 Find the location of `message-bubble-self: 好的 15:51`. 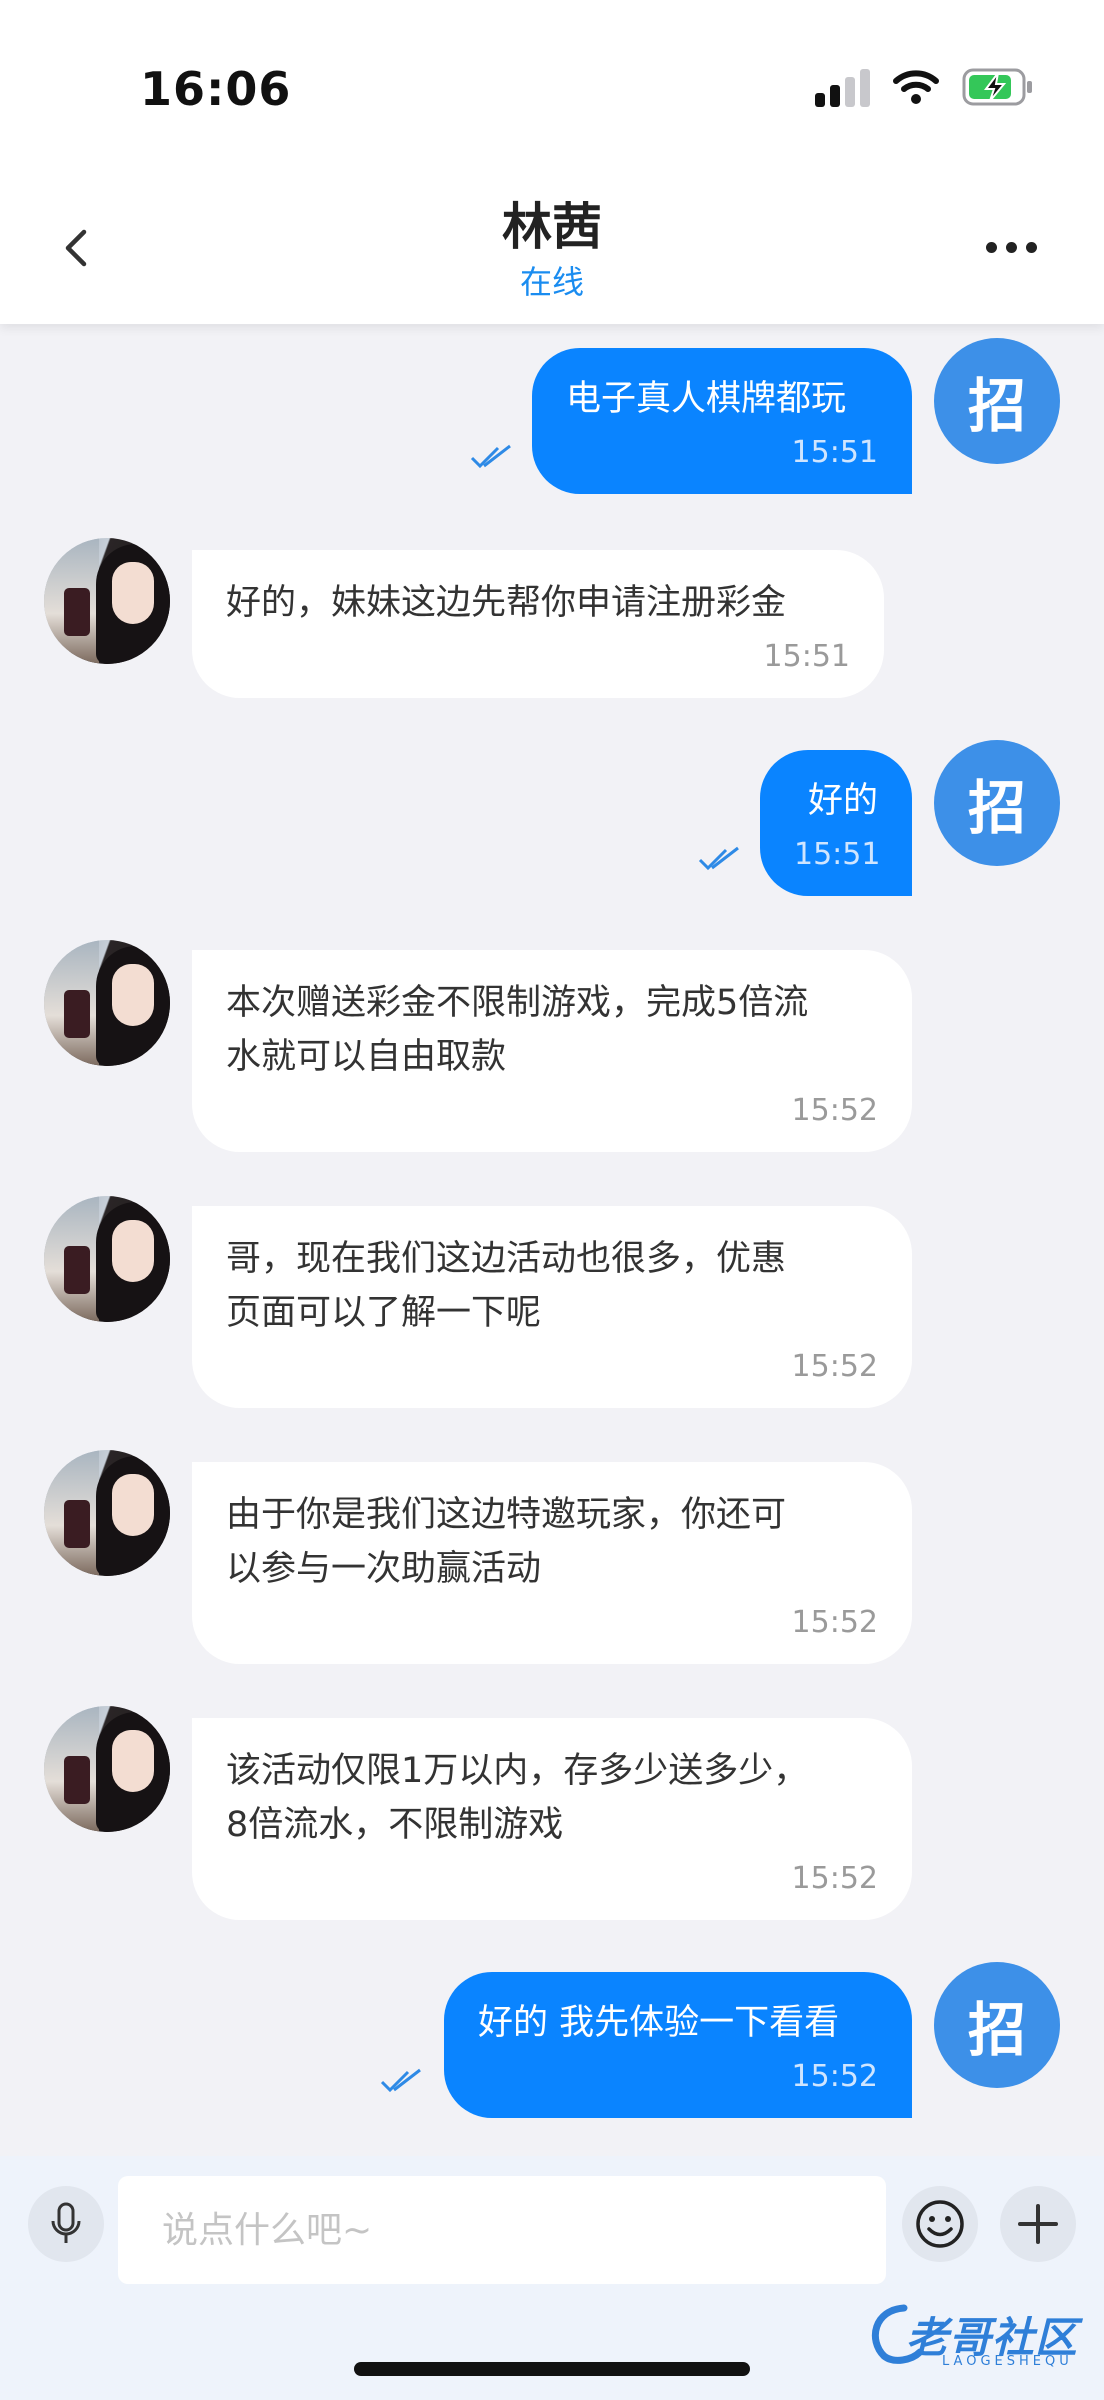

message-bubble-self: 好的 15:51 is located at coordinates (836, 823).